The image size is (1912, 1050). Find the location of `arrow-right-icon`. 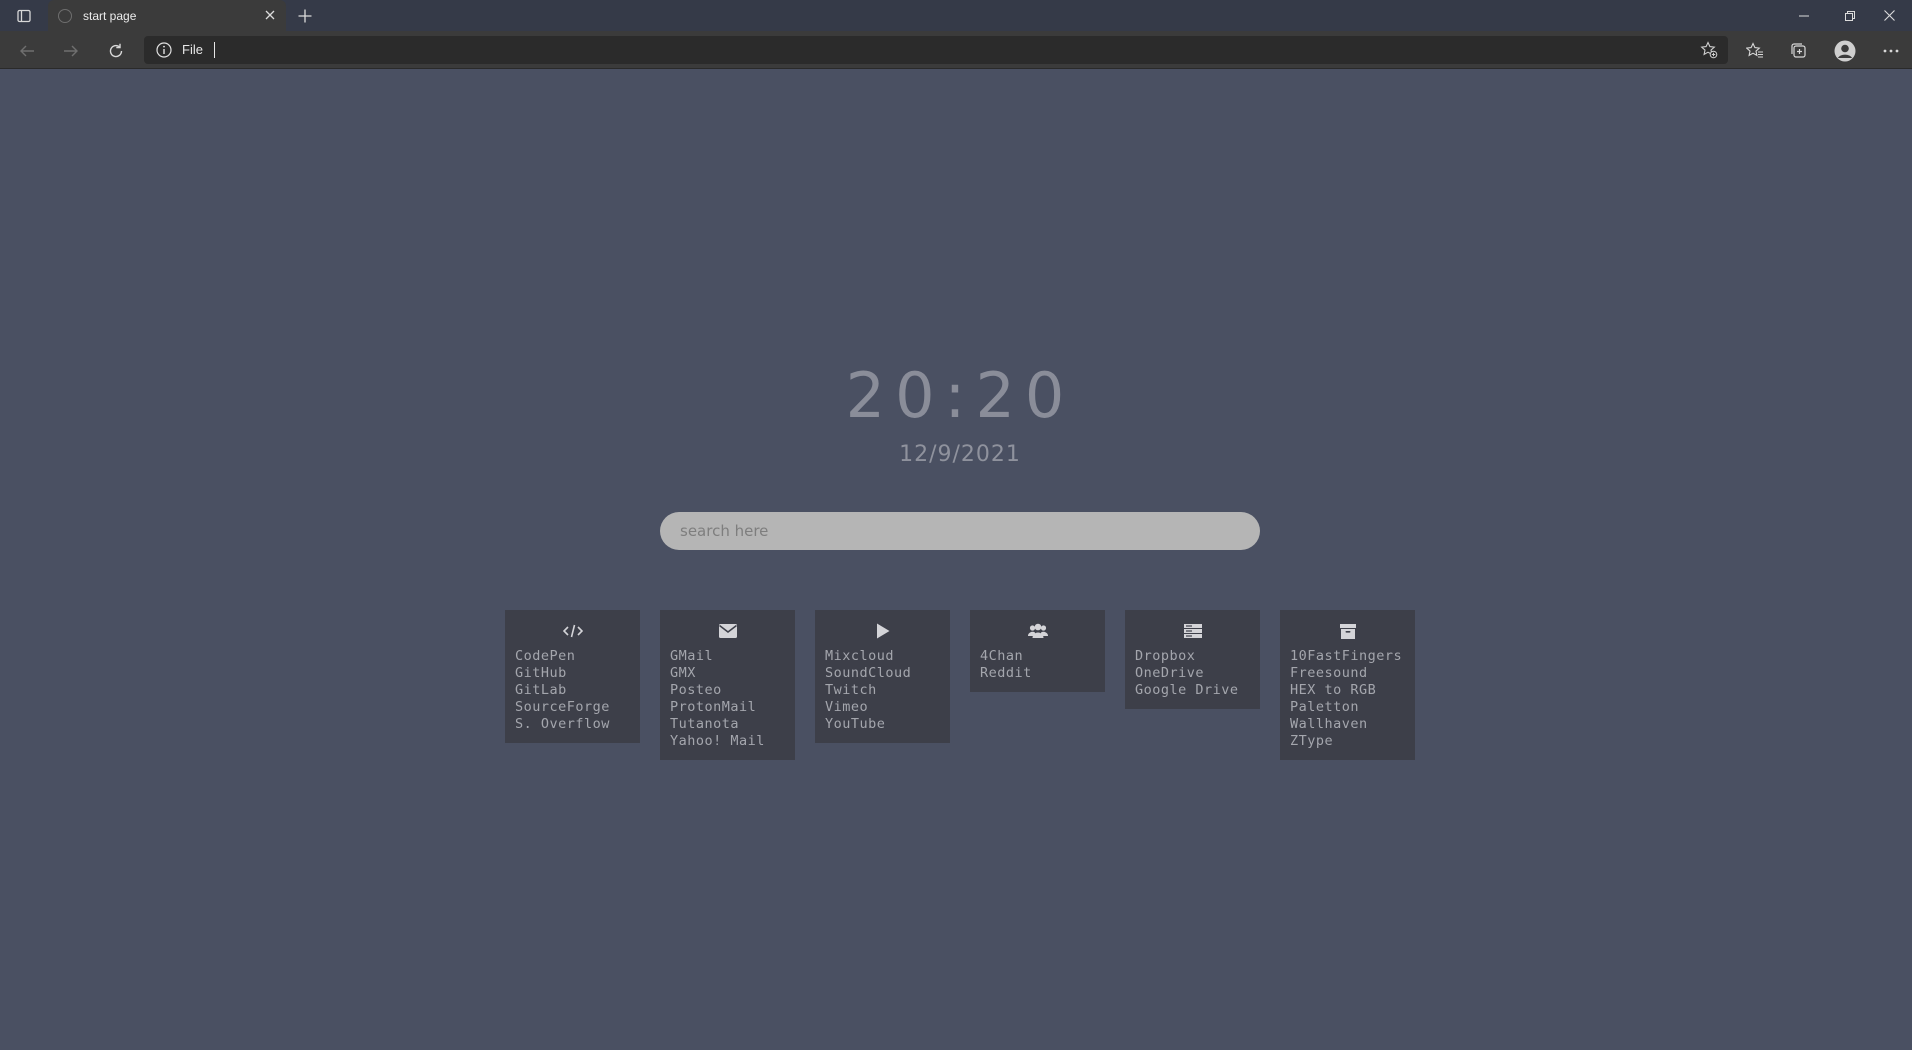

arrow-right-icon is located at coordinates (71, 51).